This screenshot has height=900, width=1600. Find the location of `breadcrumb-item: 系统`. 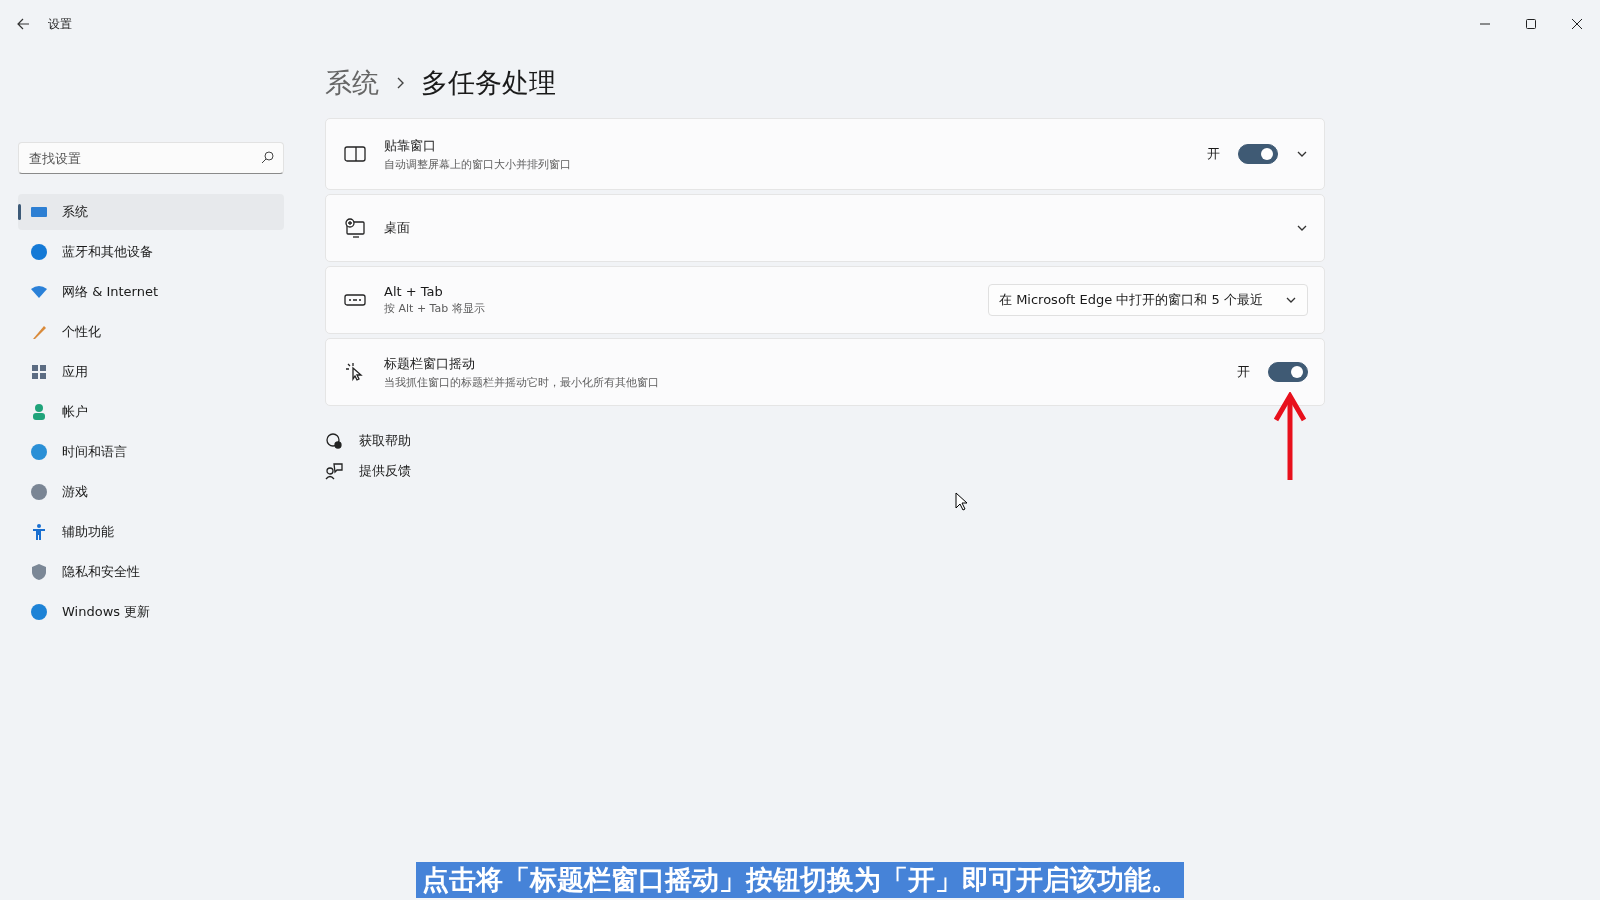

breadcrumb-item: 系统 is located at coordinates (352, 83).